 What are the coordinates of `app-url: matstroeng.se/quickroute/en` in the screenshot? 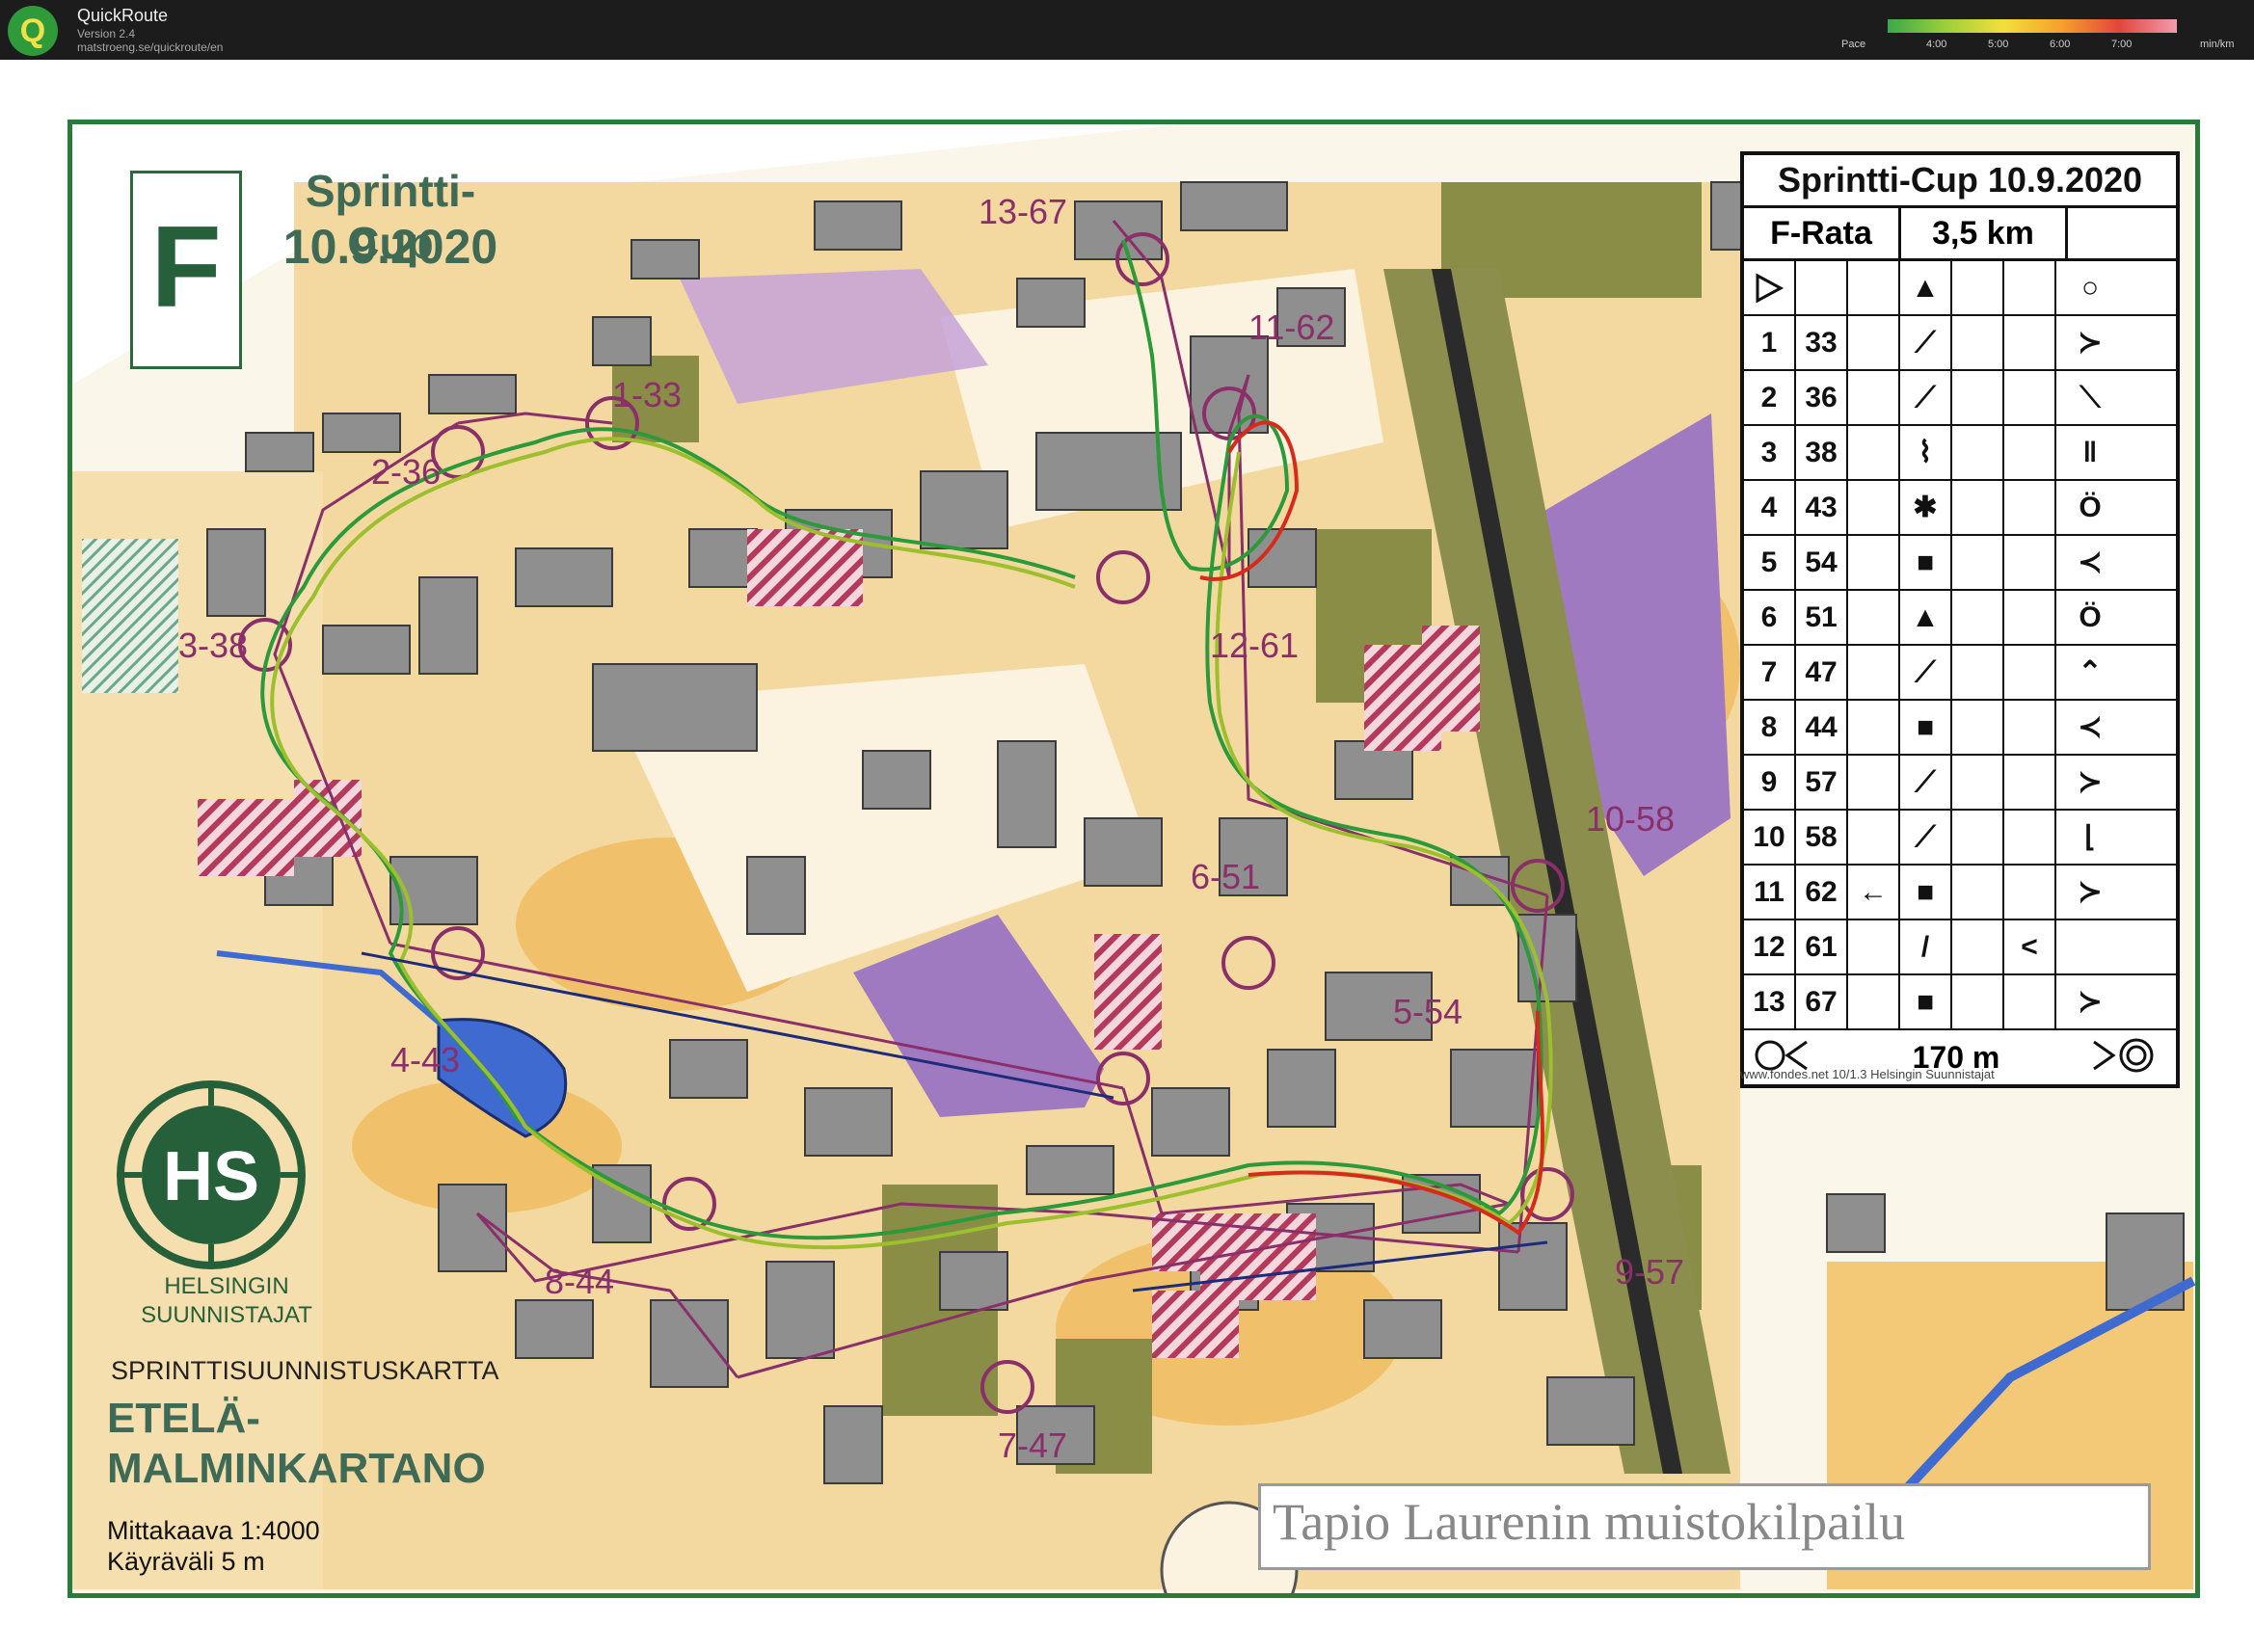 It's located at (150, 47).